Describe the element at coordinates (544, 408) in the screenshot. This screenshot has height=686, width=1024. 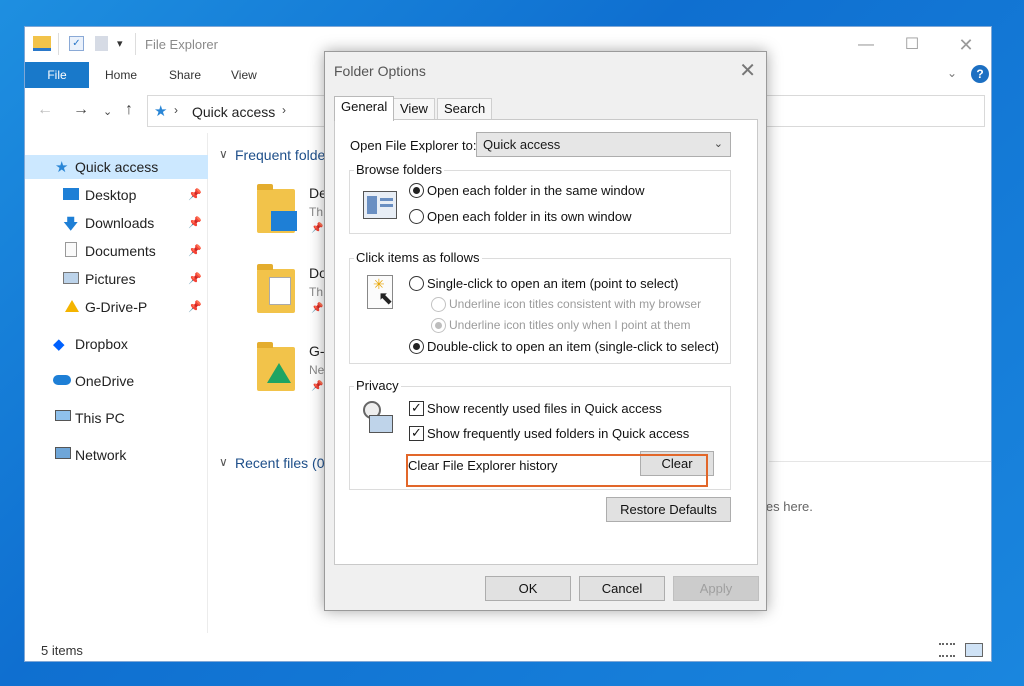
I see `recent-files-label: Show recently used files in Quick access` at that location.